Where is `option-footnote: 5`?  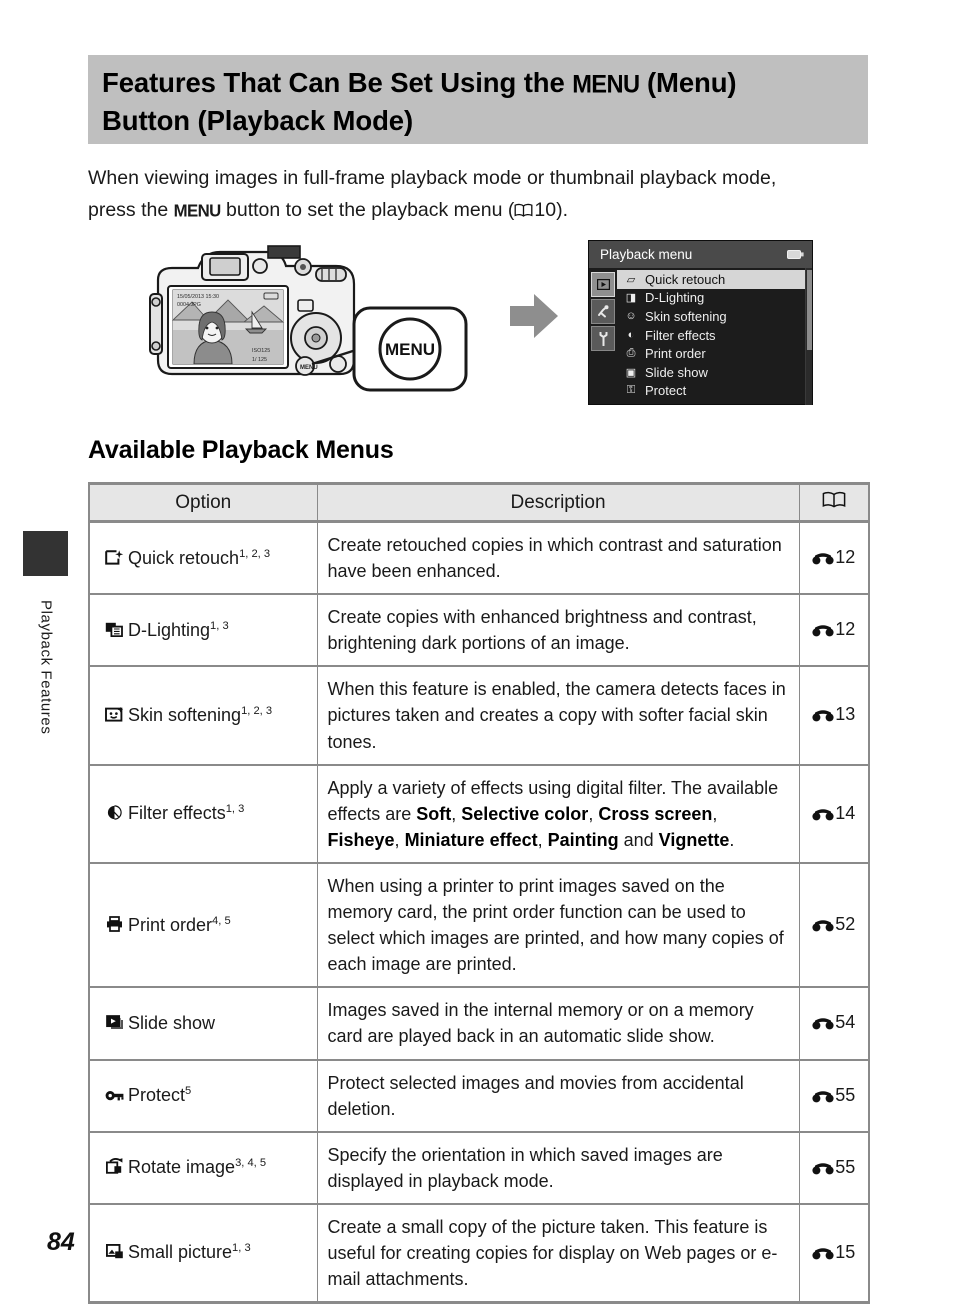 option-footnote: 5 is located at coordinates (188, 1091).